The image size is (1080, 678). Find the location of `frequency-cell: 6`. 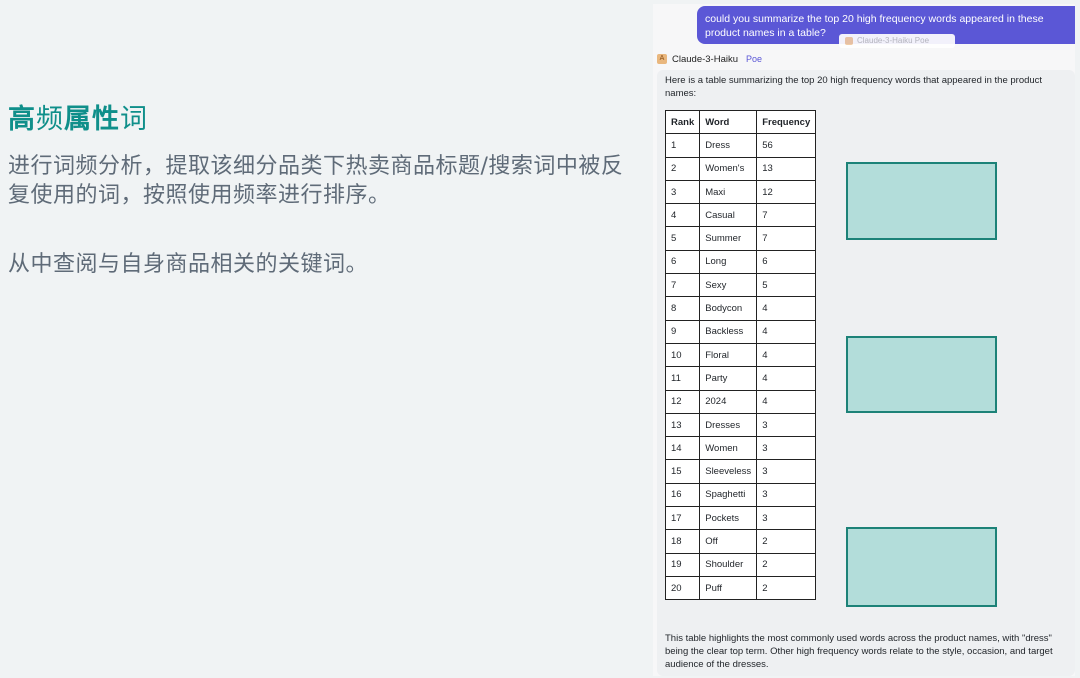

frequency-cell: 6 is located at coordinates (786, 262).